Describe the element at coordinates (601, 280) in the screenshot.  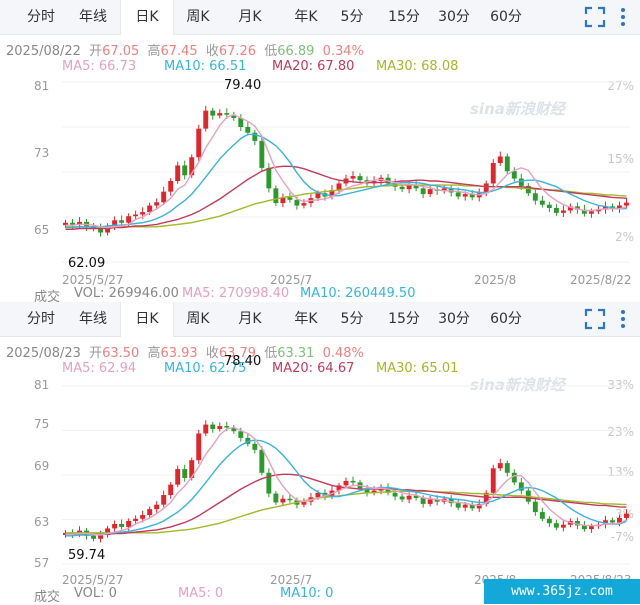
I see `x-tick-label: 2025/8/22` at that location.